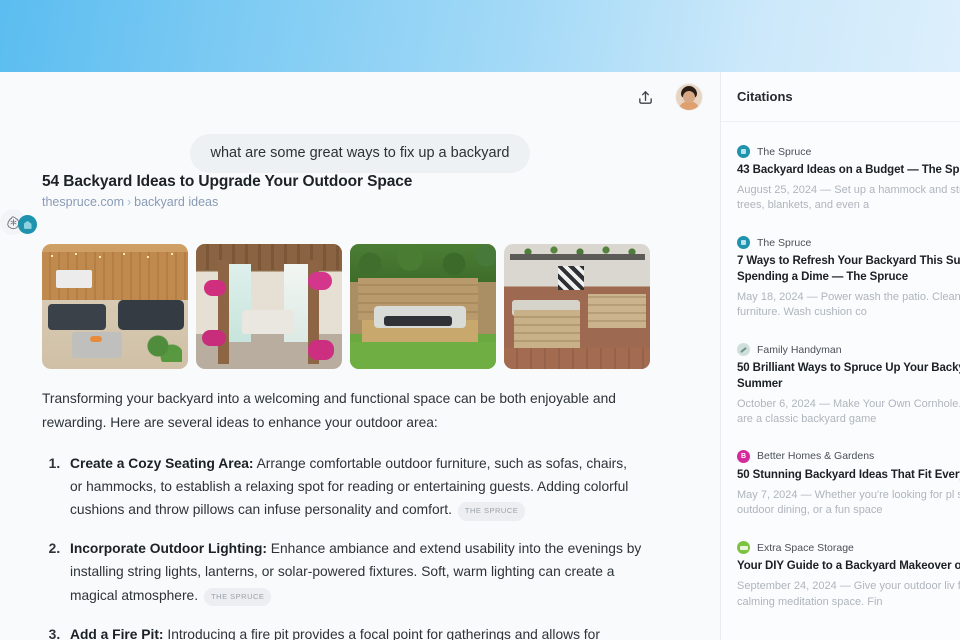 This screenshot has height=640, width=960. I want to click on avatar-face, so click(689, 97).